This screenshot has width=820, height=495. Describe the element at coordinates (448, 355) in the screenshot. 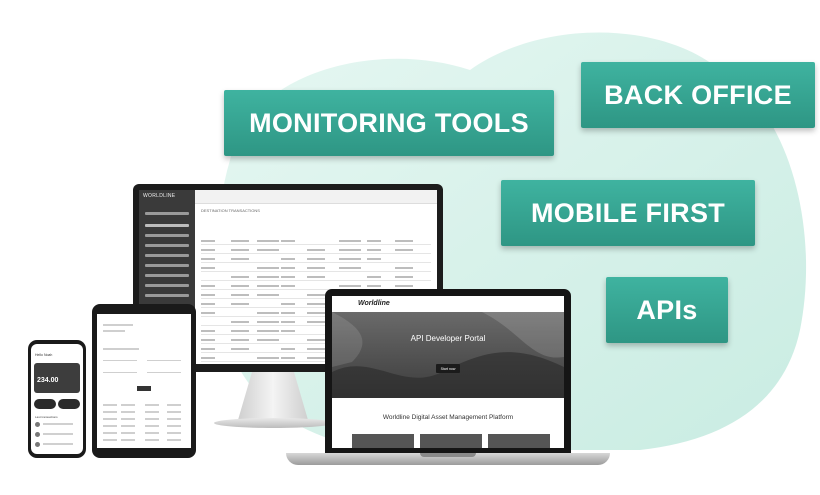

I see `laptop-hero: API Developer Portal Start now` at that location.